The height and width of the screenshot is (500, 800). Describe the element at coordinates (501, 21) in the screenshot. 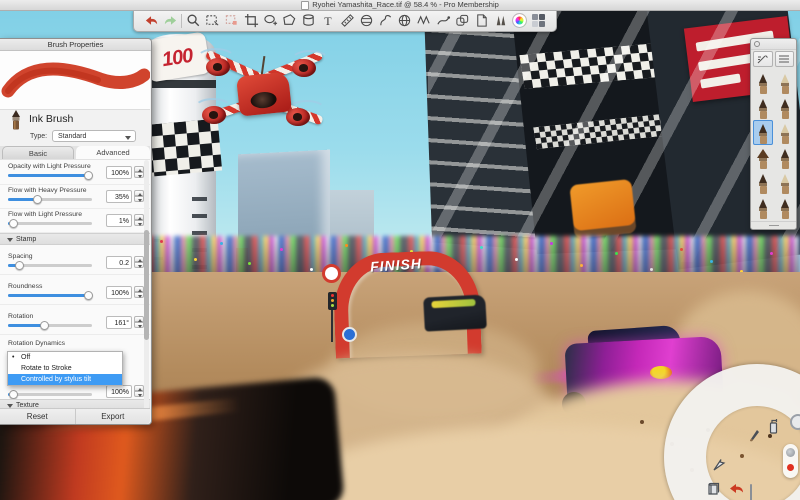

I see `brush-library-icon` at that location.